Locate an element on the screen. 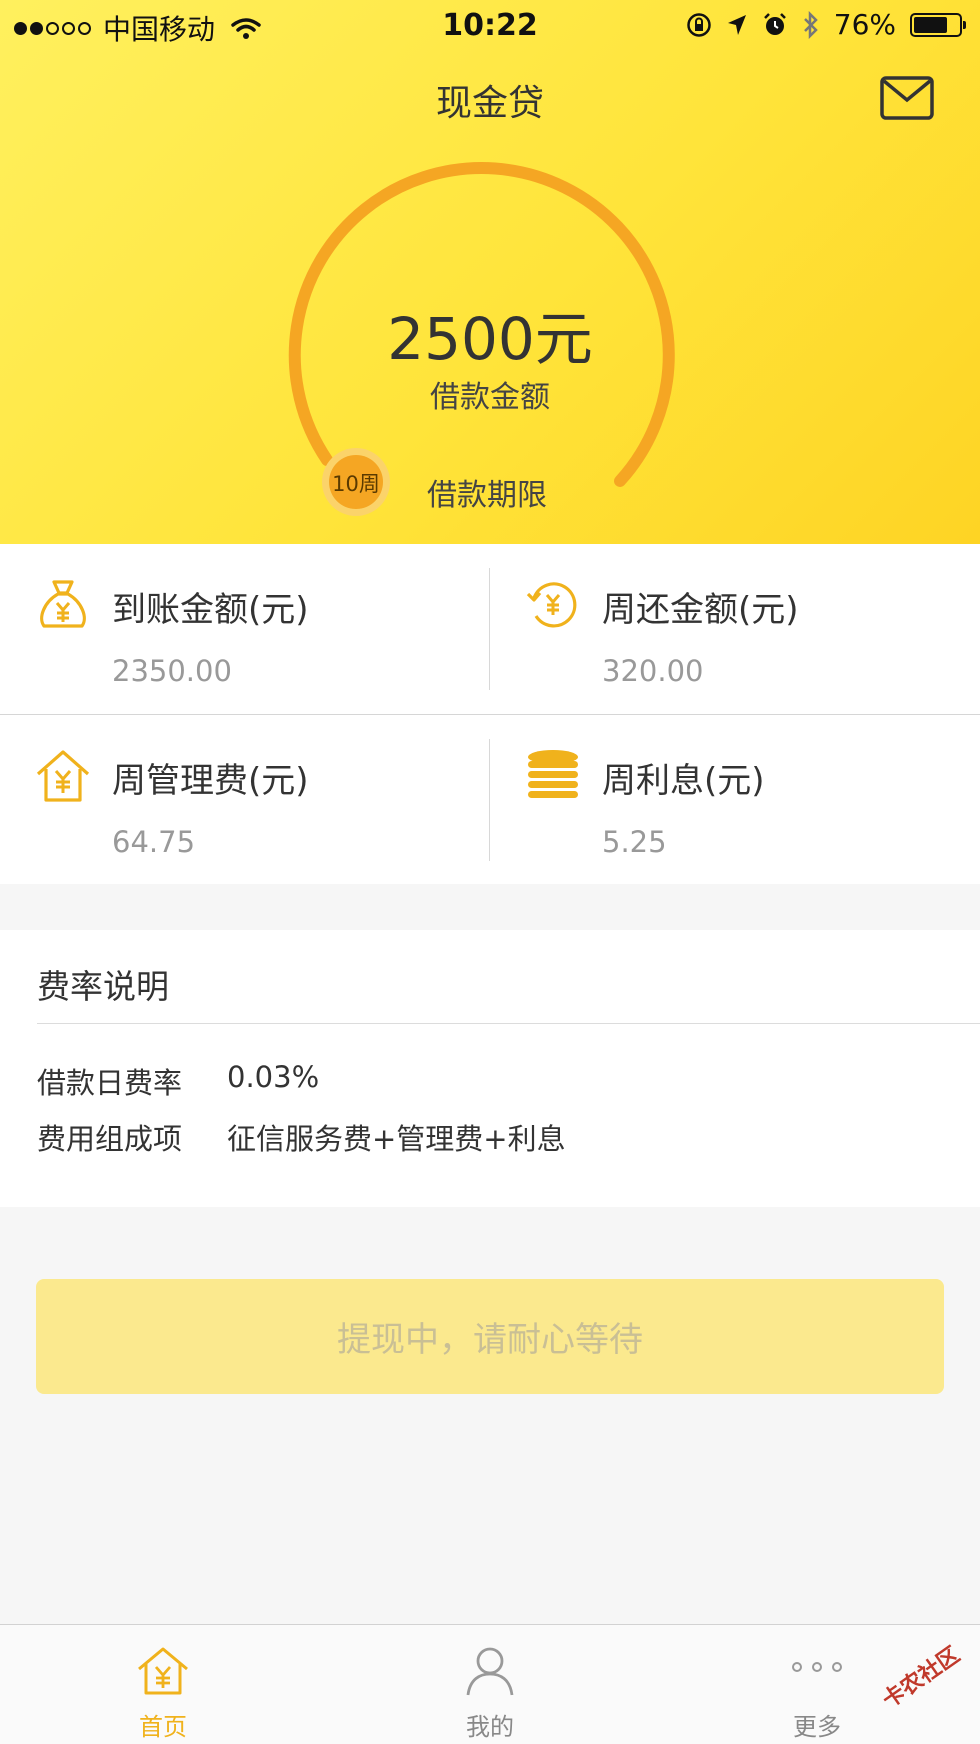  rate-row: 借款日费率 0.03% is located at coordinates (178, 1081).